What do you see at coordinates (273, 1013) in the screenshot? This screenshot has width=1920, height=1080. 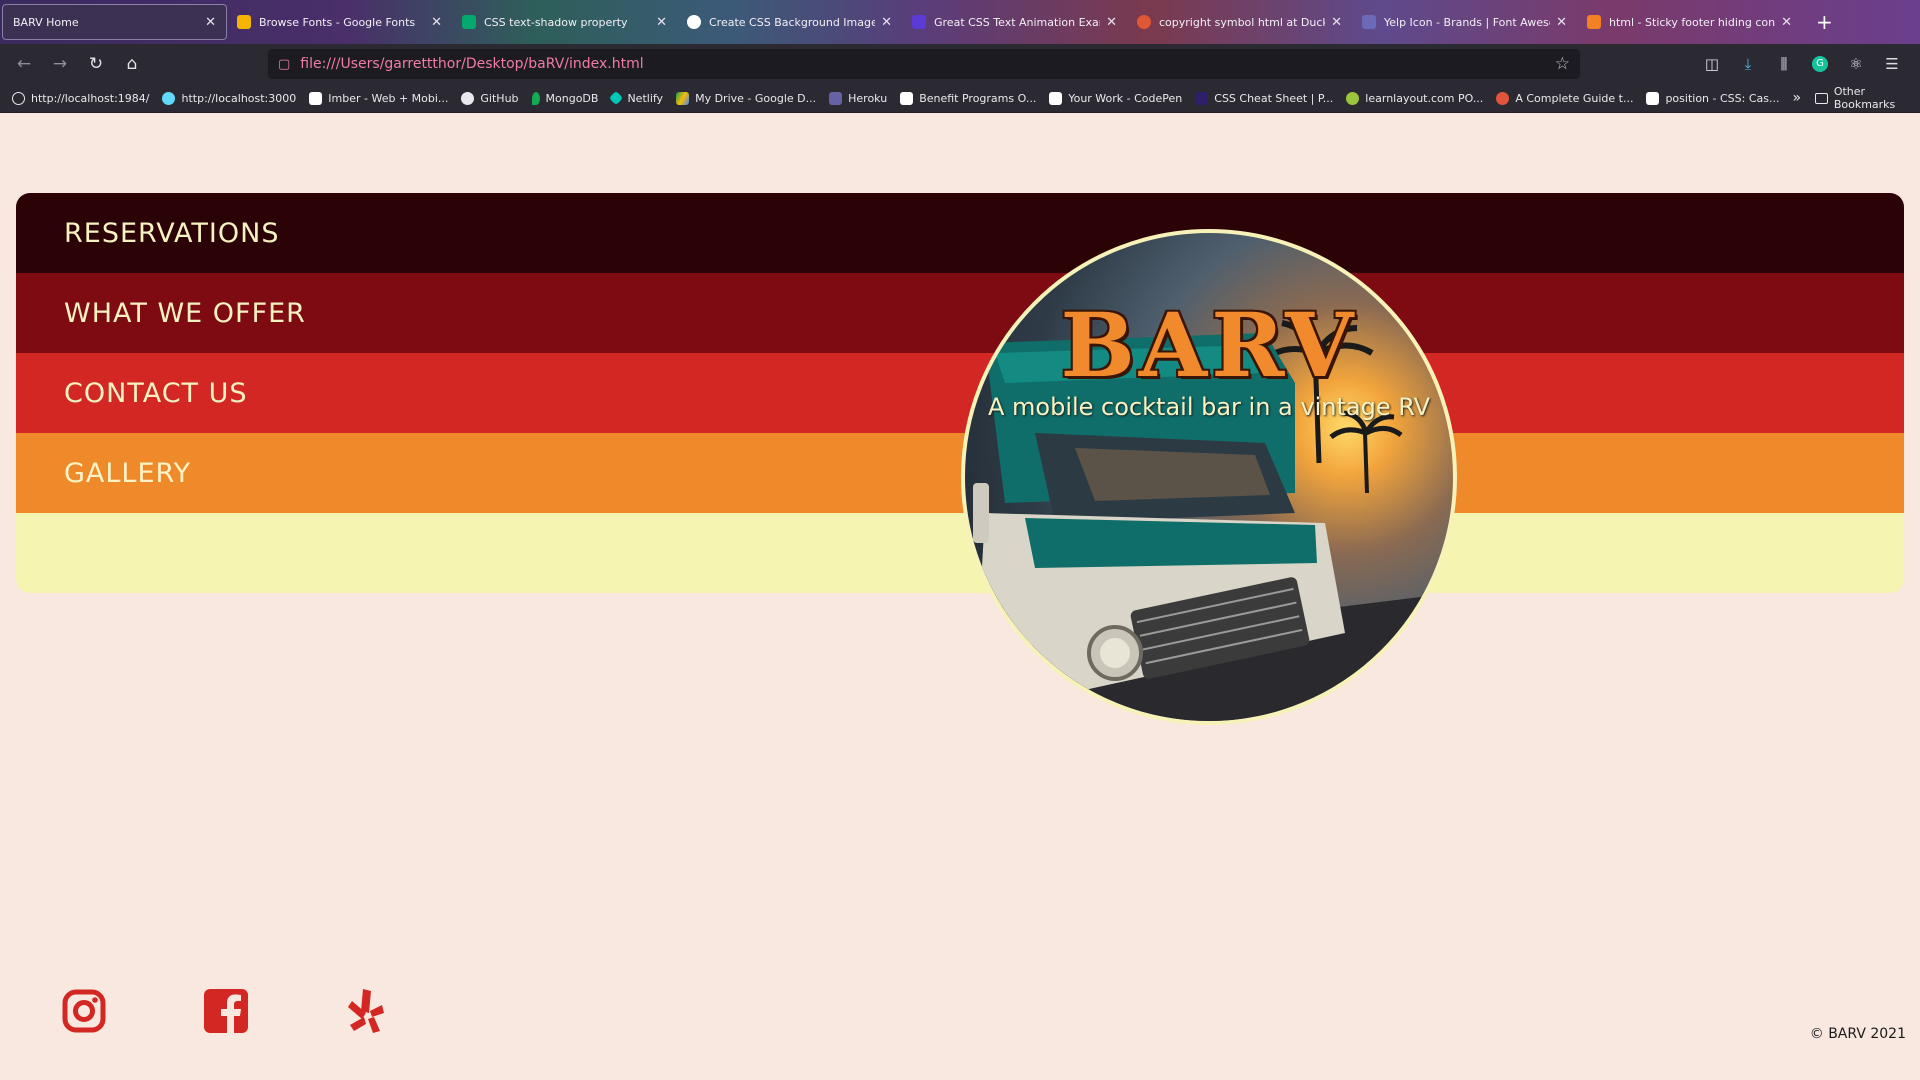 I see `social-links` at bounding box center [273, 1013].